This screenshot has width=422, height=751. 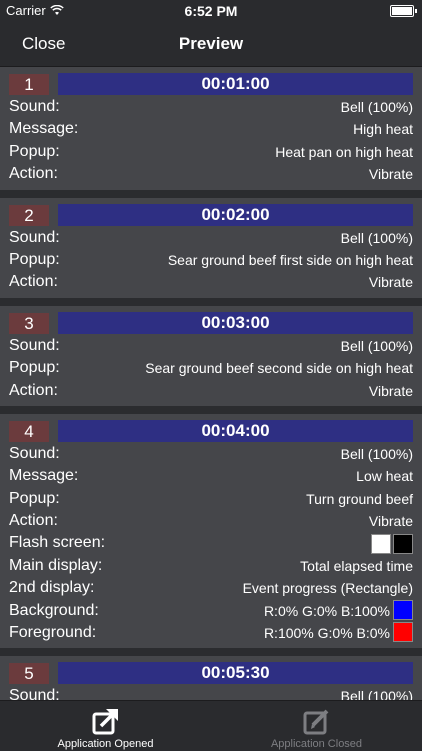 I want to click on event-detail-row: Popup: Turn ground beef, so click(x=211, y=499).